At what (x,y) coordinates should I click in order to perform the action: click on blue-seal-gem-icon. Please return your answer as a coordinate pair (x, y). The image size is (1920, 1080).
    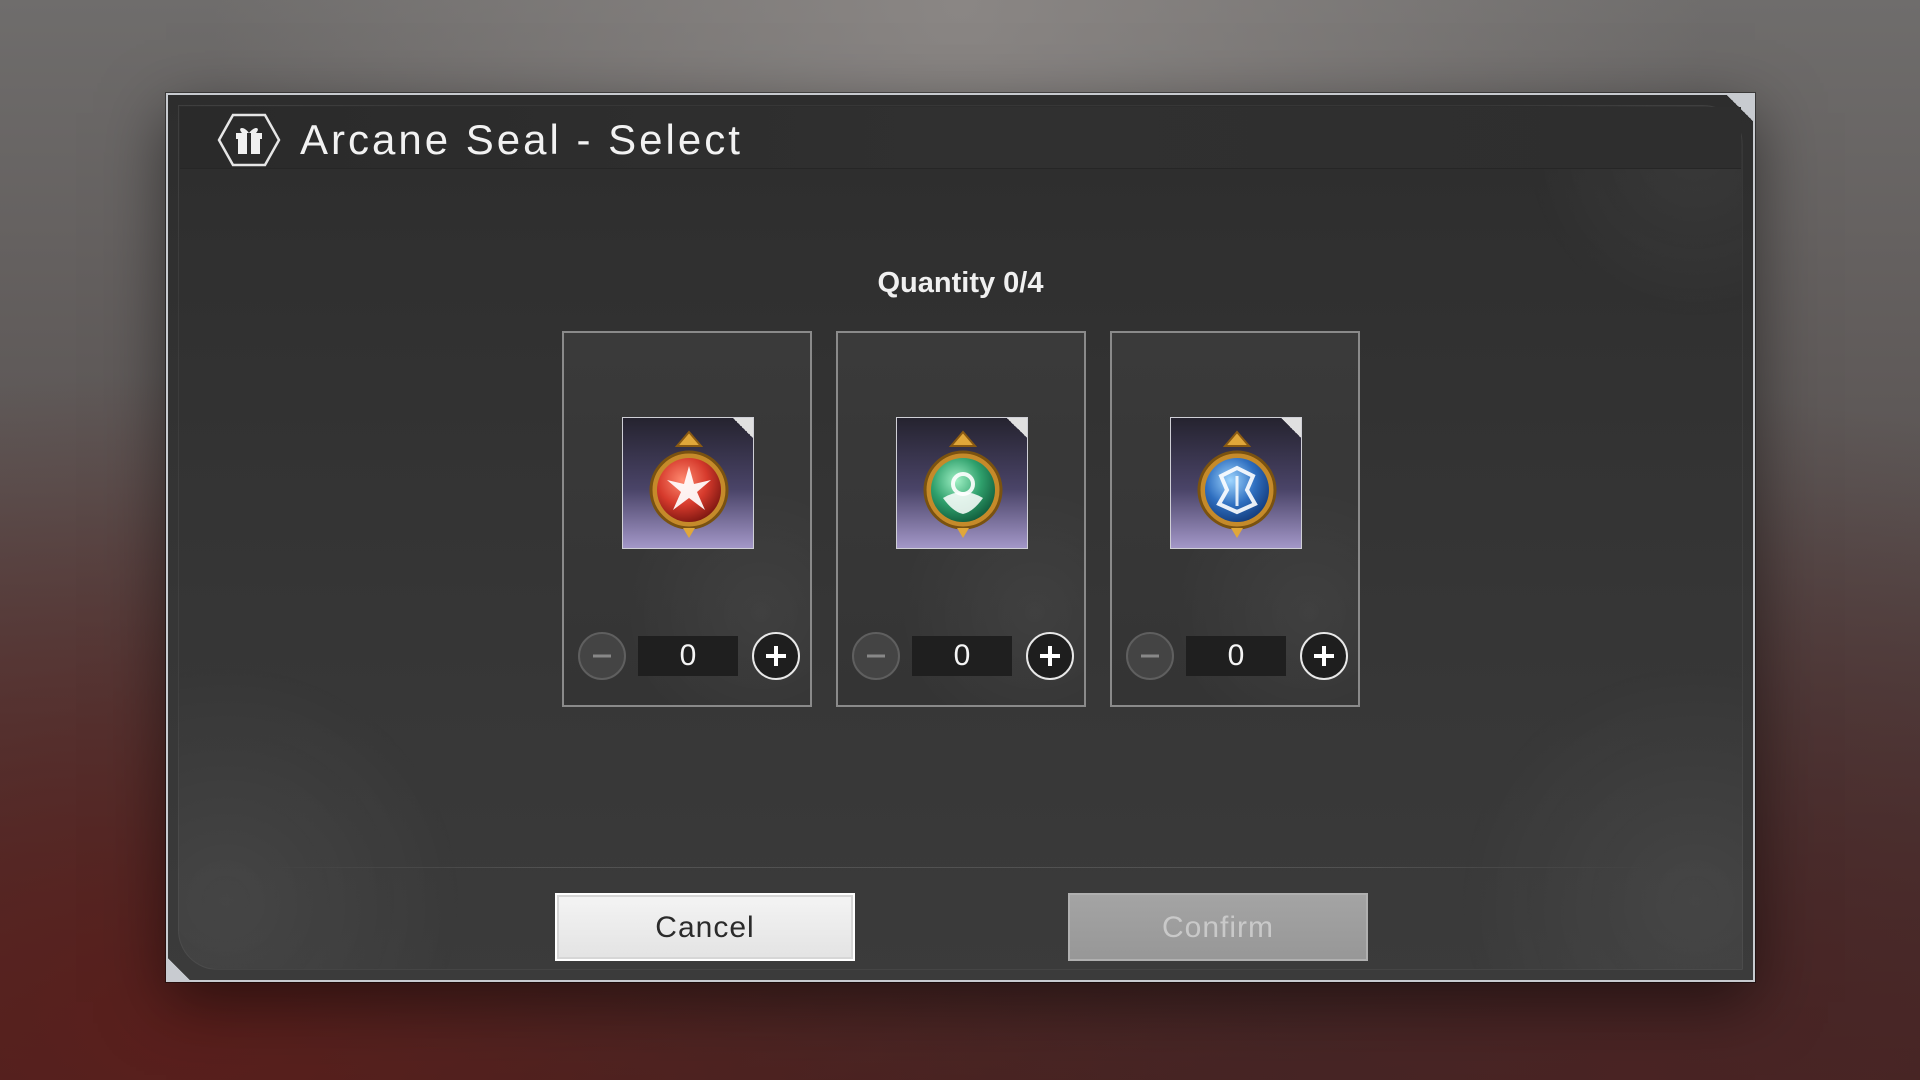
    Looking at the image, I should click on (1237, 484).